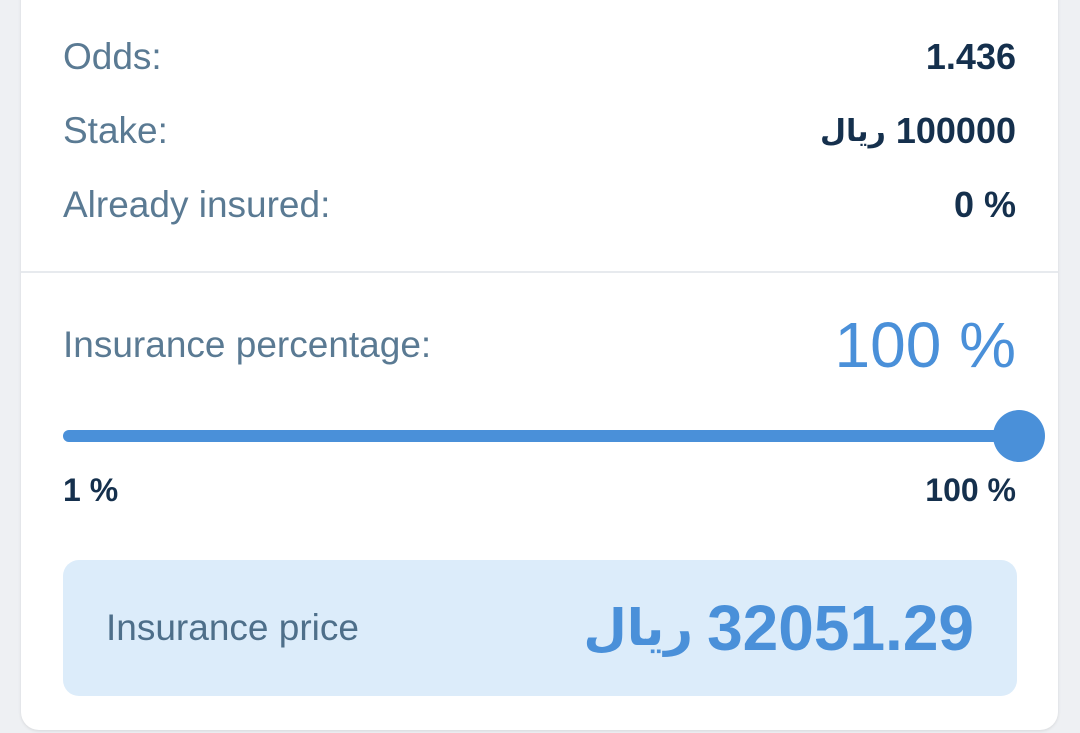 Image resolution: width=1080 pixels, height=733 pixels. Describe the element at coordinates (197, 204) in the screenshot. I see `already-insured-label: Already insured:` at that location.